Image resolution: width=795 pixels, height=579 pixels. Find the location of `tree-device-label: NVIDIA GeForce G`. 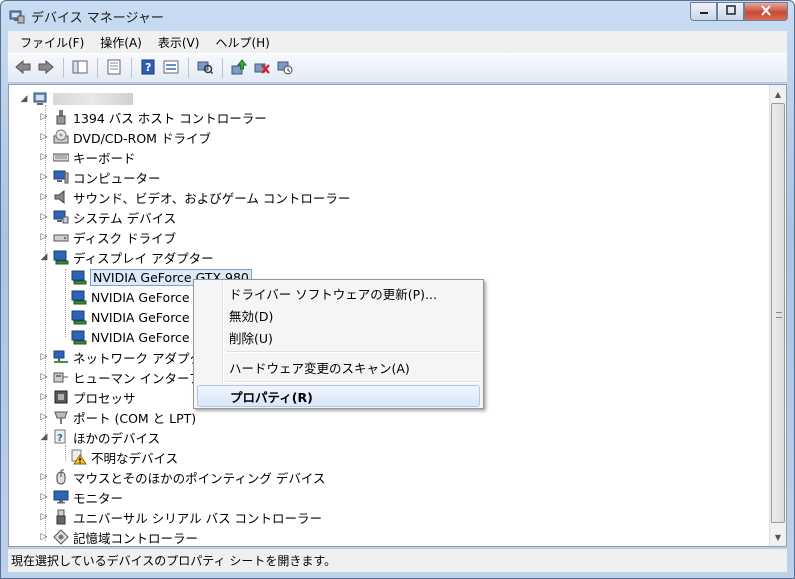

tree-device-label: NVIDIA GeForce G is located at coordinates (147, 317).